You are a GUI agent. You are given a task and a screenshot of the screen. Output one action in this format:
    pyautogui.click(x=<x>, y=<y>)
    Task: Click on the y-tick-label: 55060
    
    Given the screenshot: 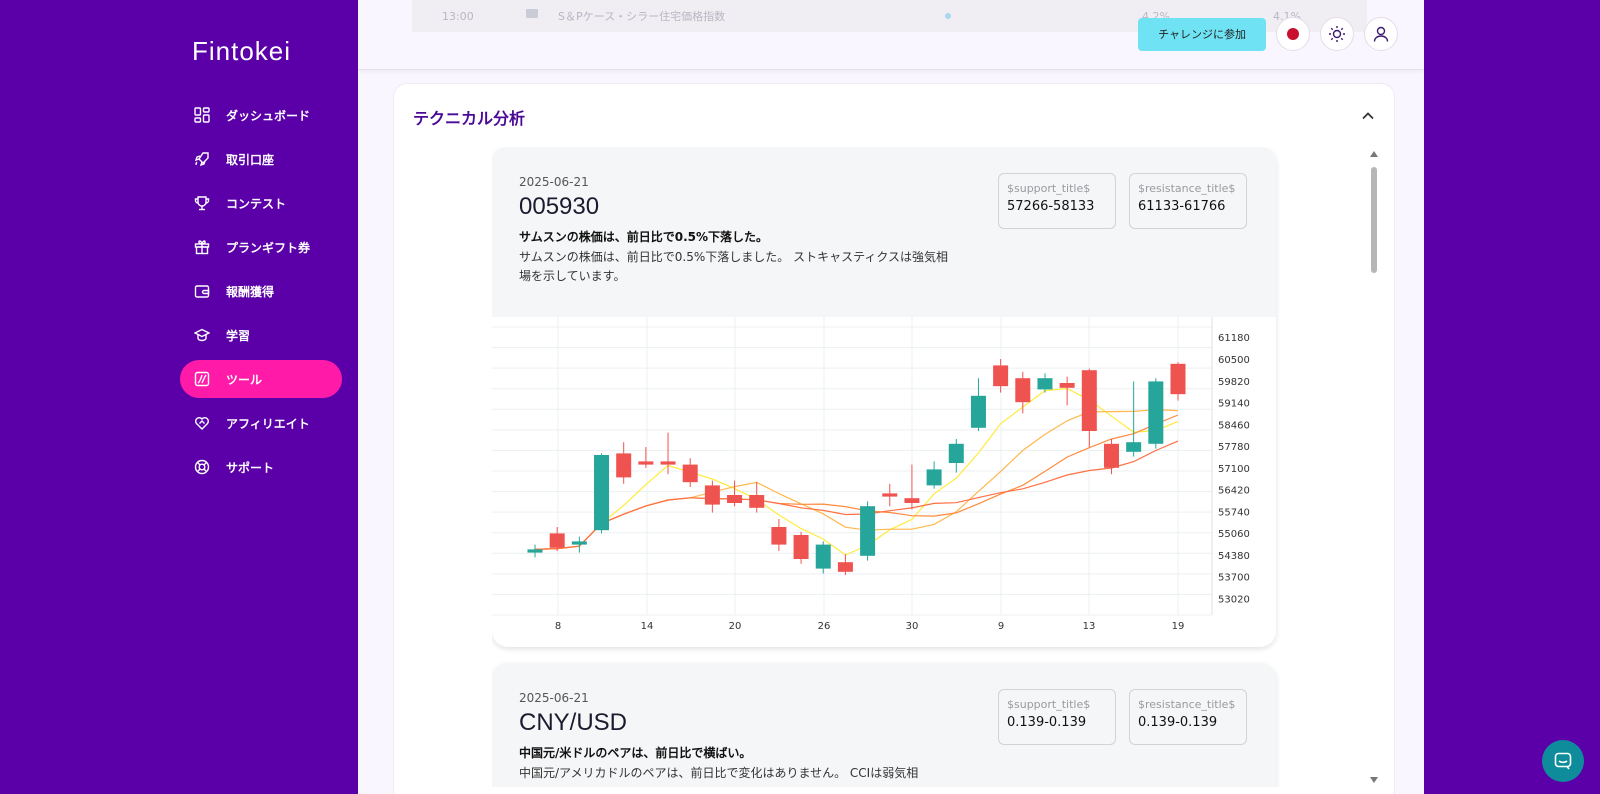 What is the action you would take?
    pyautogui.click(x=1234, y=534)
    